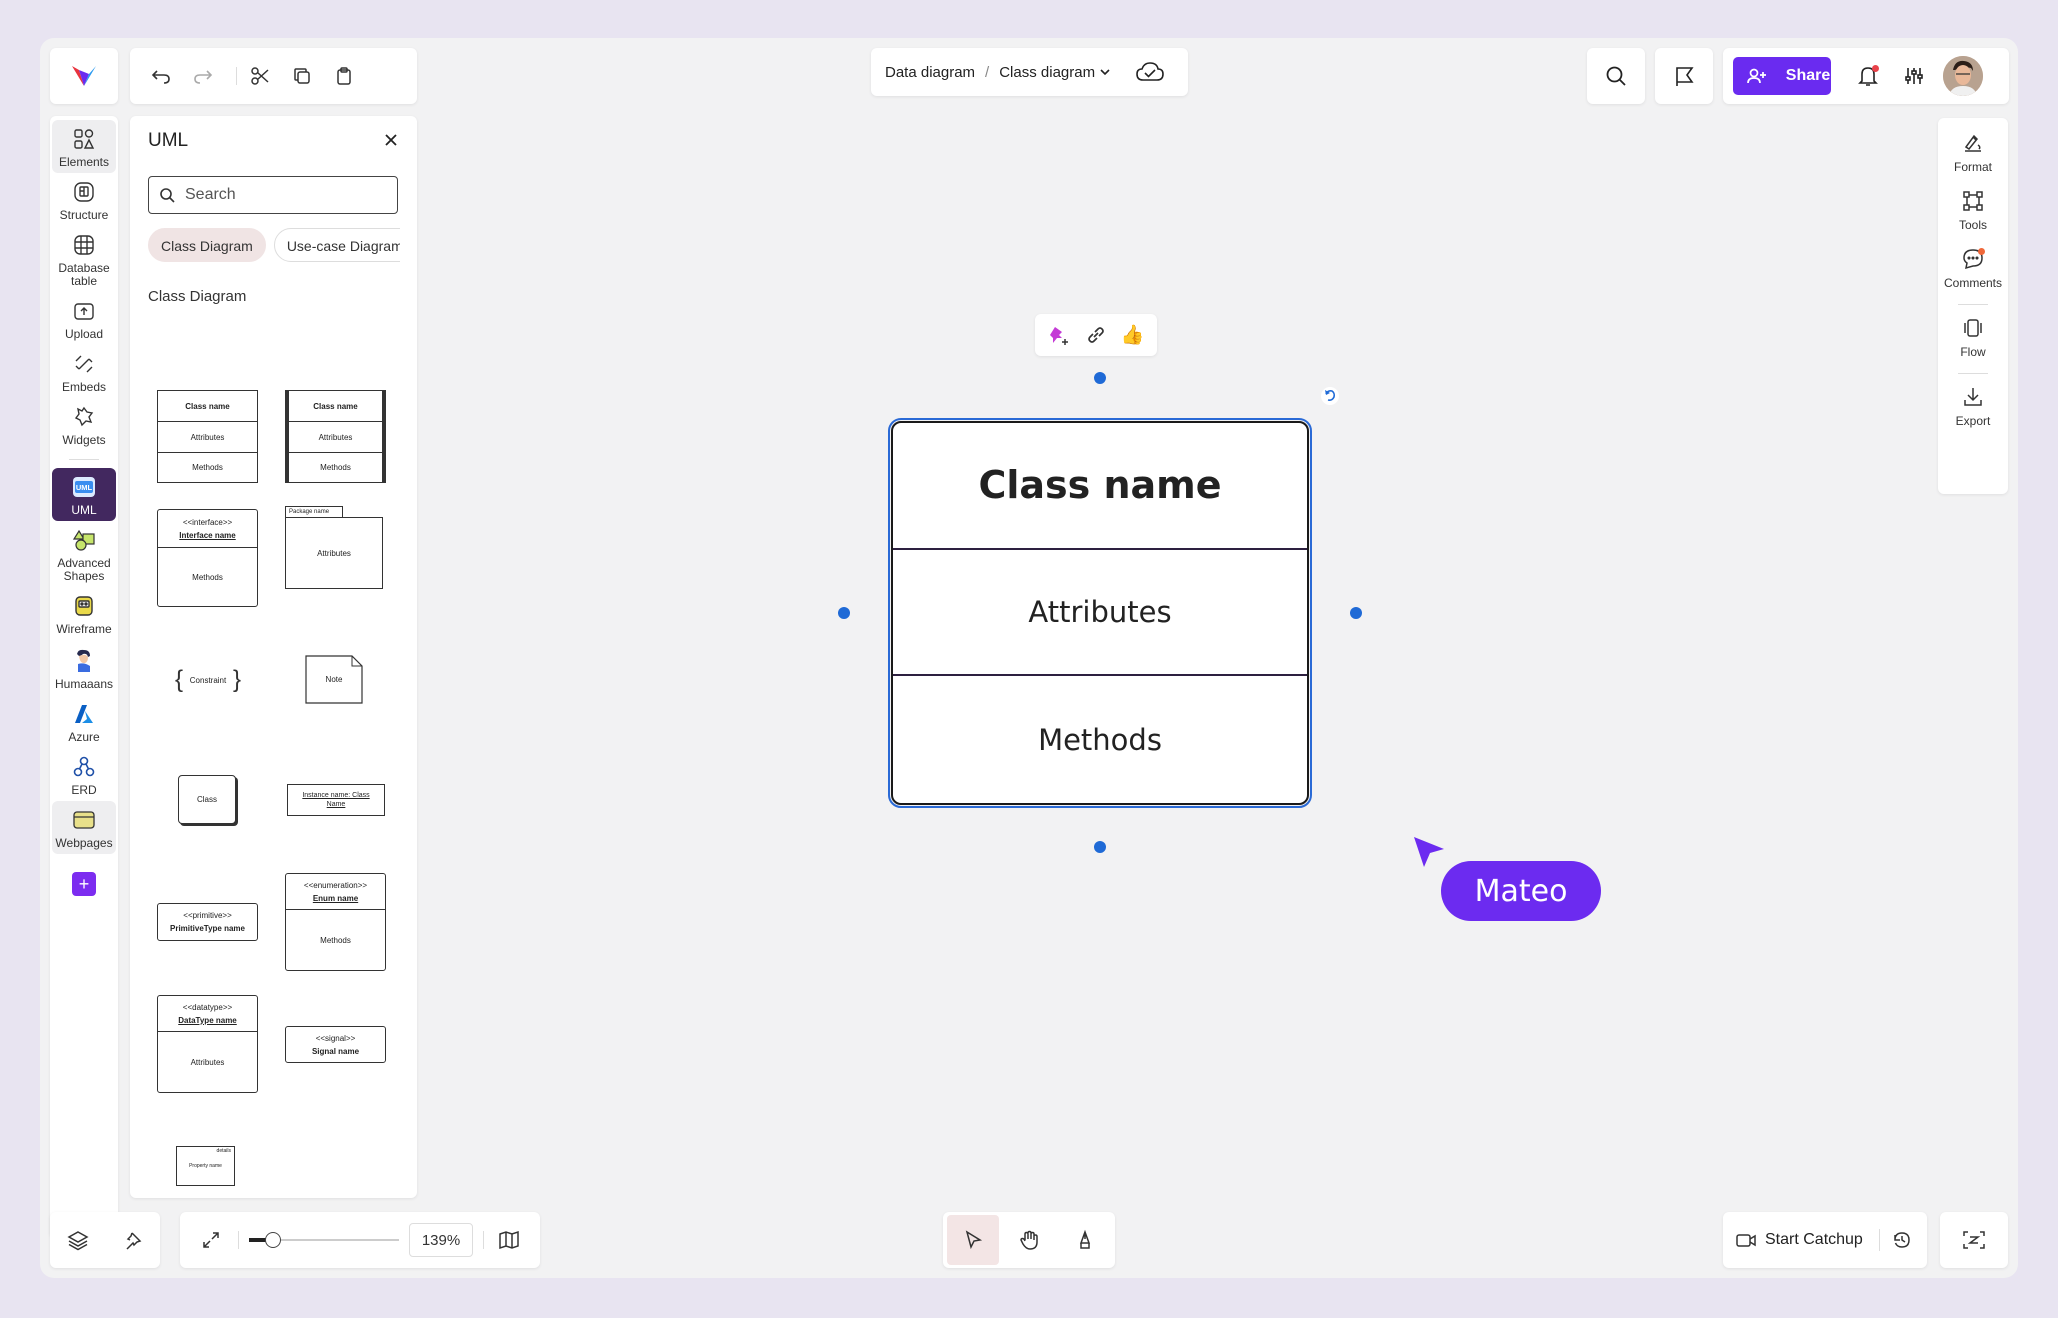 This screenshot has width=2058, height=1318. Describe the element at coordinates (1981, 251) in the screenshot. I see `comments-badge-dot` at that location.